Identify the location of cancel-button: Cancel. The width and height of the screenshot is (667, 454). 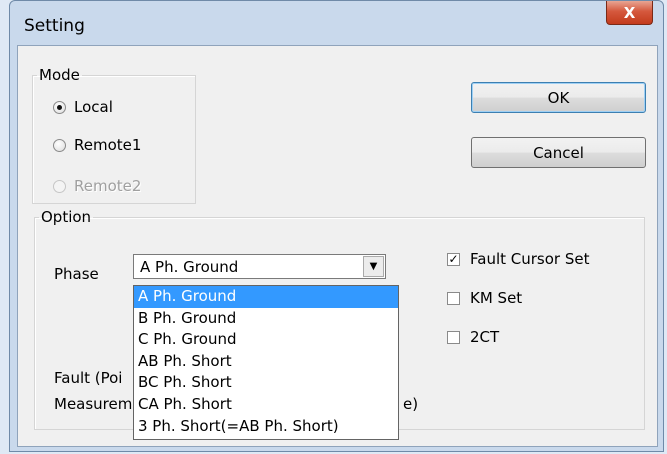
(558, 152).